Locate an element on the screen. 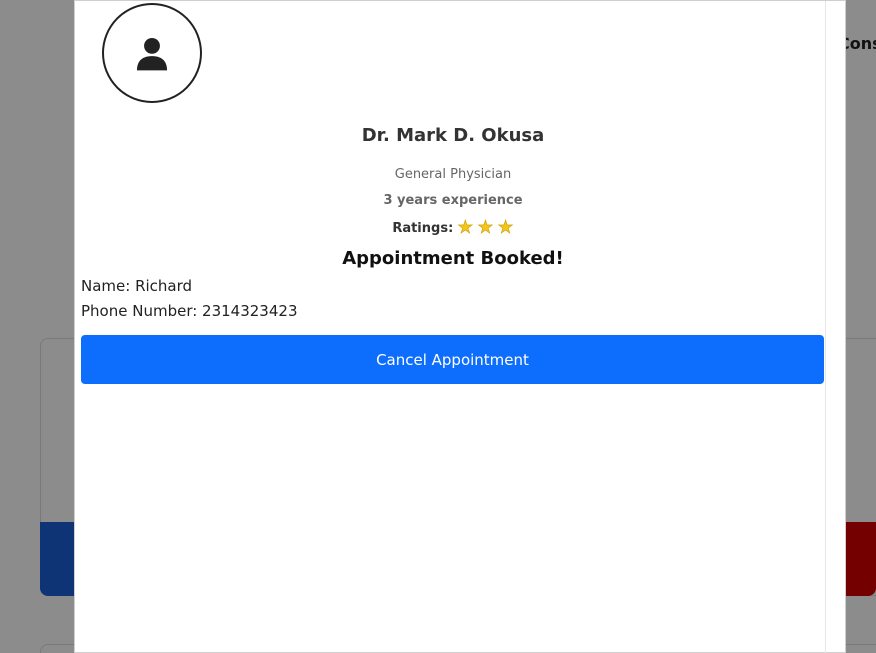 Image resolution: width=876 pixels, height=653 pixels. user-icon is located at coordinates (152, 54).